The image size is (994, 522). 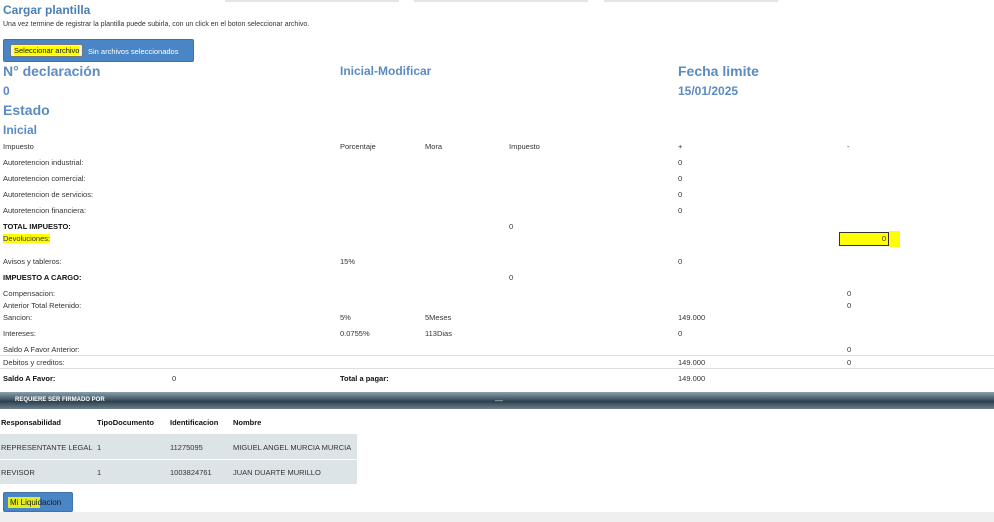 I want to click on collapse-icon: —, so click(x=499, y=400).